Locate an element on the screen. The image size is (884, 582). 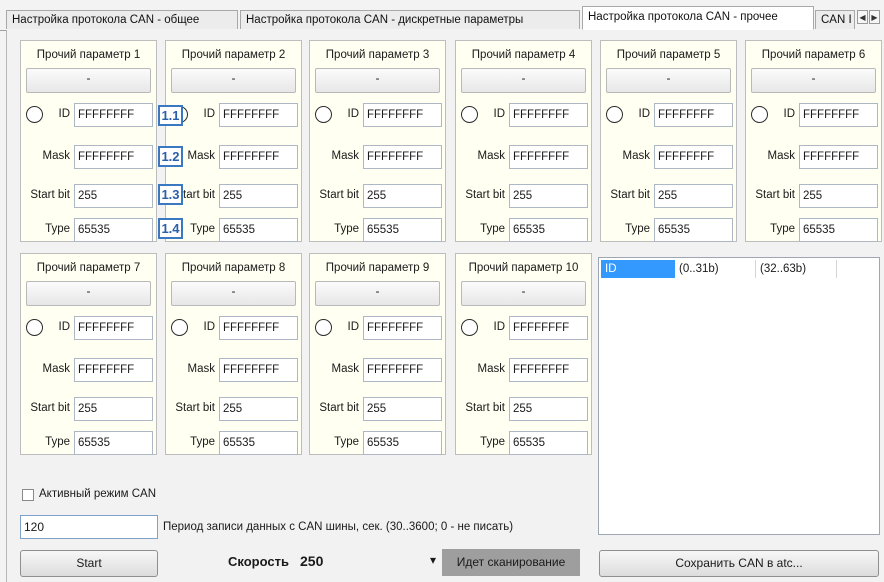
tab-can-other: Настройка протокола CAN - прочее is located at coordinates (698, 18).